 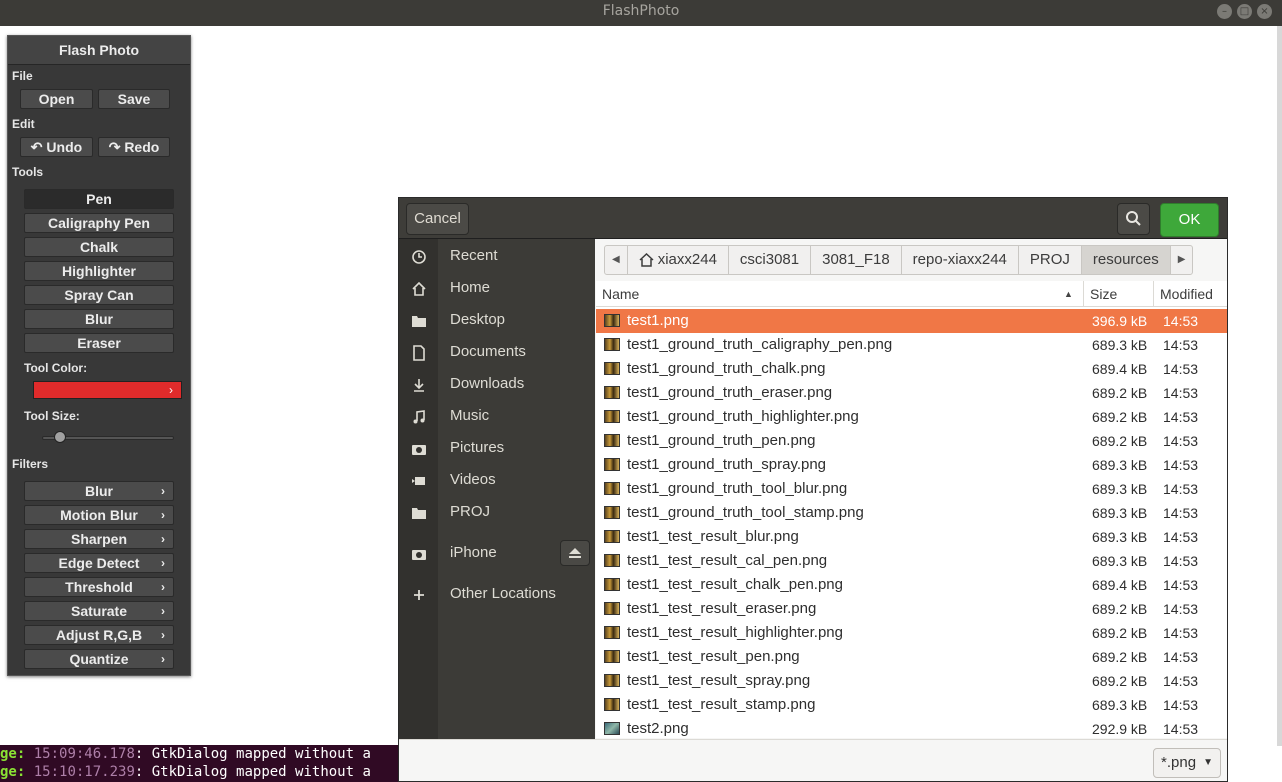 I want to click on sidebar-item-documents: Documents, so click(x=497, y=353).